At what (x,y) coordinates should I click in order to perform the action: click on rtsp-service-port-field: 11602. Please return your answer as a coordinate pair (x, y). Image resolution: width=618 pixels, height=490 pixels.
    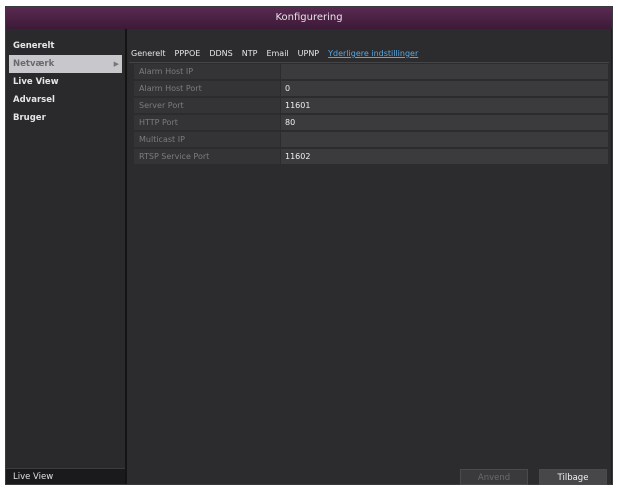
    Looking at the image, I should click on (444, 156).